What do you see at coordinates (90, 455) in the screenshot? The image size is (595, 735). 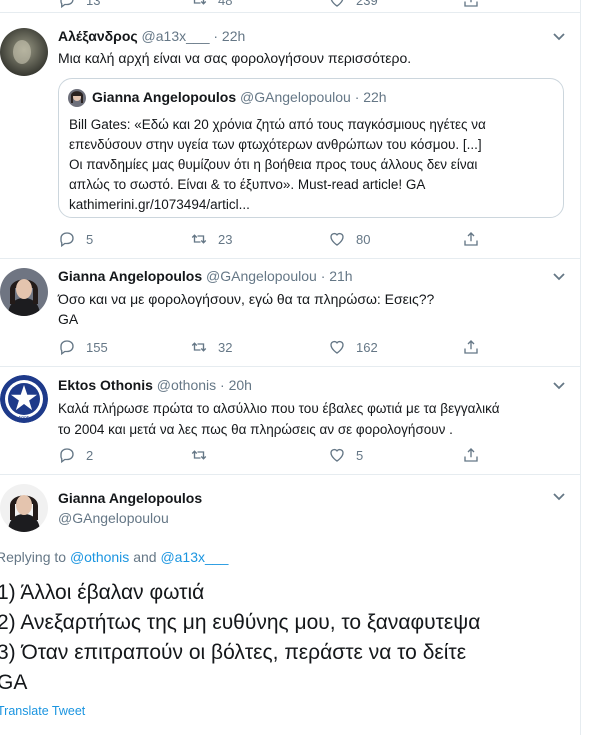 I see `reply-count: 2` at bounding box center [90, 455].